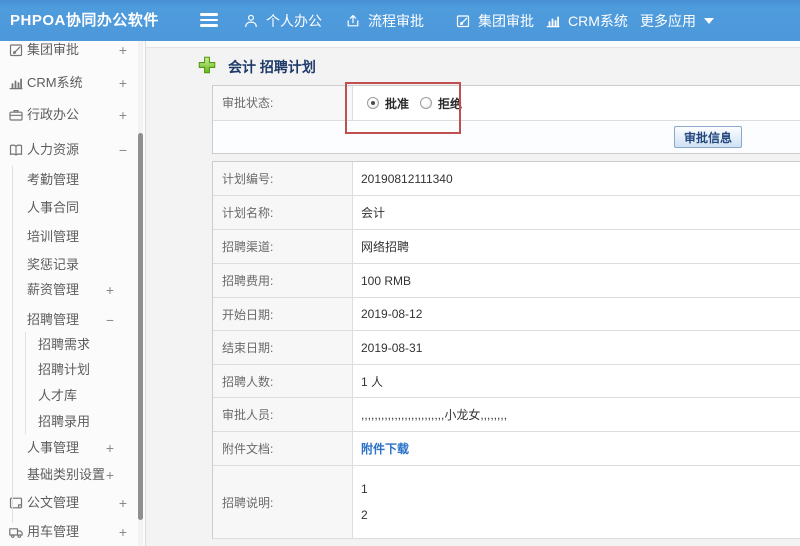 The width and height of the screenshot is (800, 546). I want to click on detail-value-line: 1, so click(364, 489).